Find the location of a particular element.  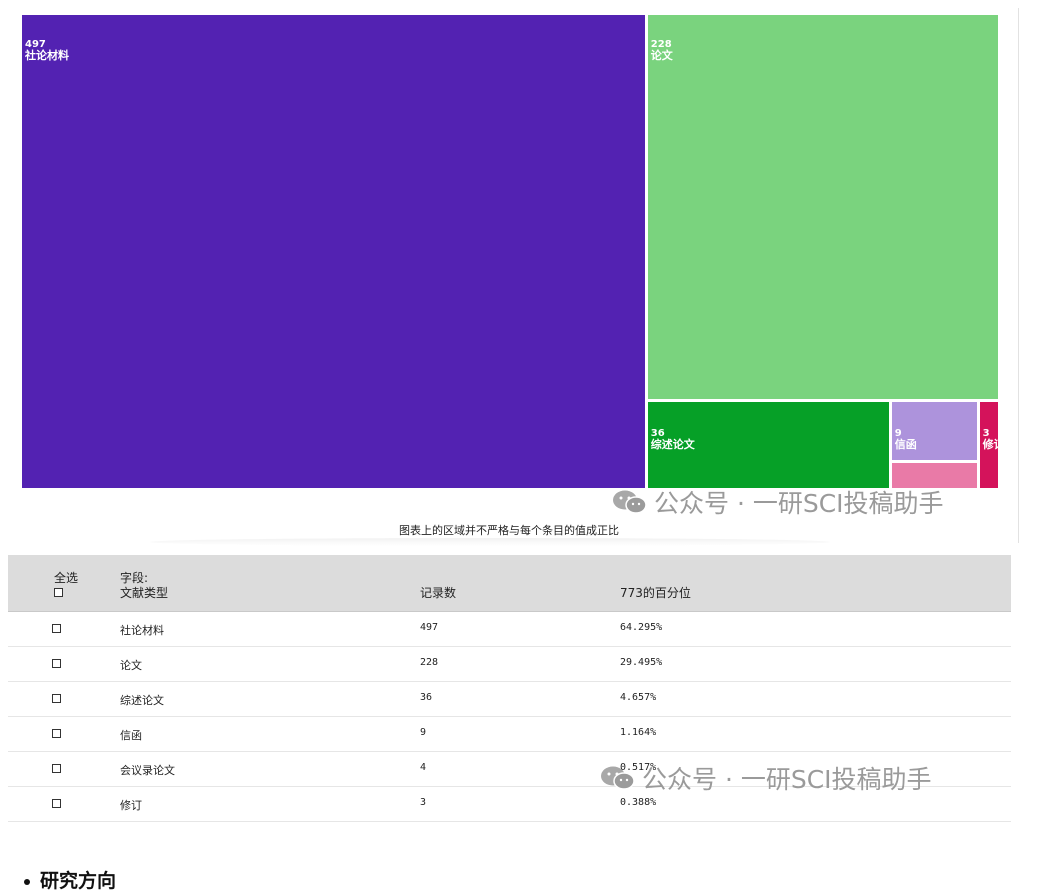

treemap-cell: 3修订 is located at coordinates (988, 444).